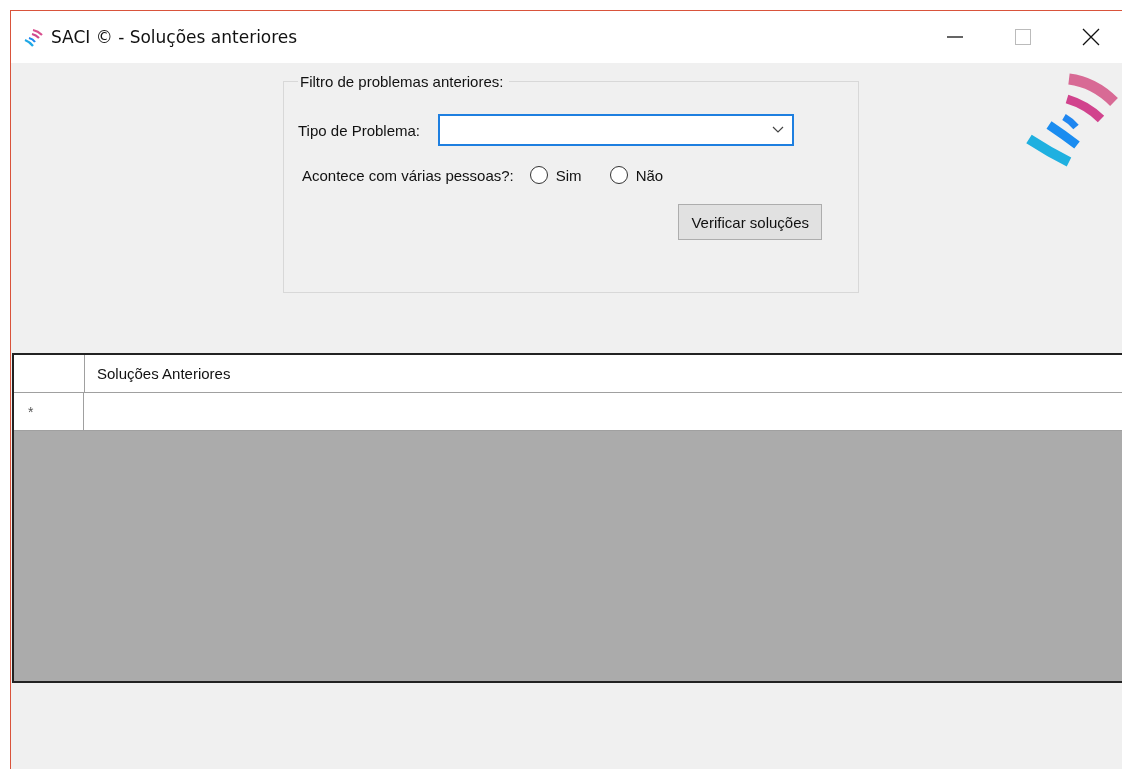  I want to click on verify-solutions-button: Verificar soluções, so click(750, 222).